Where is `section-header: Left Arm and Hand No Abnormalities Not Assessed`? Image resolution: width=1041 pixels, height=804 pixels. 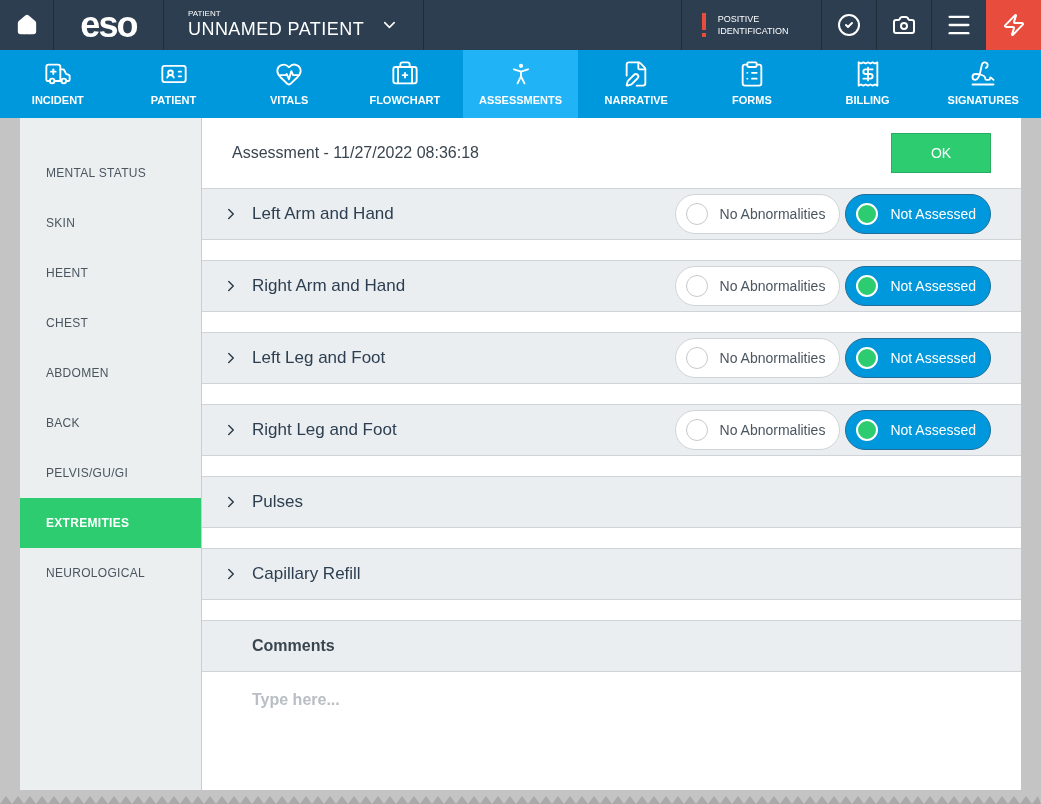 section-header: Left Arm and Hand No Abnormalities Not Assessed is located at coordinates (611, 214).